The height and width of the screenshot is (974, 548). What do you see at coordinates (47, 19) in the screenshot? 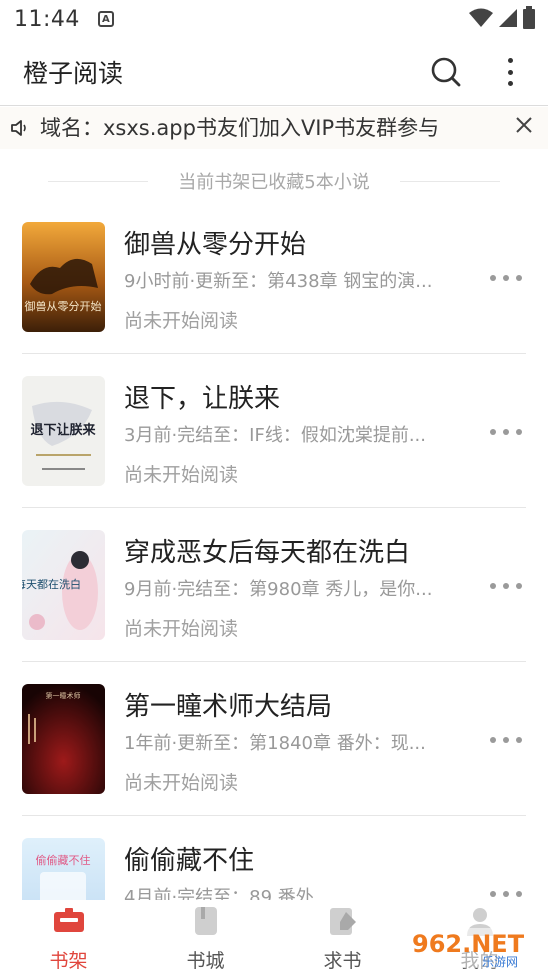
I see `status-time: 11:44` at bounding box center [47, 19].